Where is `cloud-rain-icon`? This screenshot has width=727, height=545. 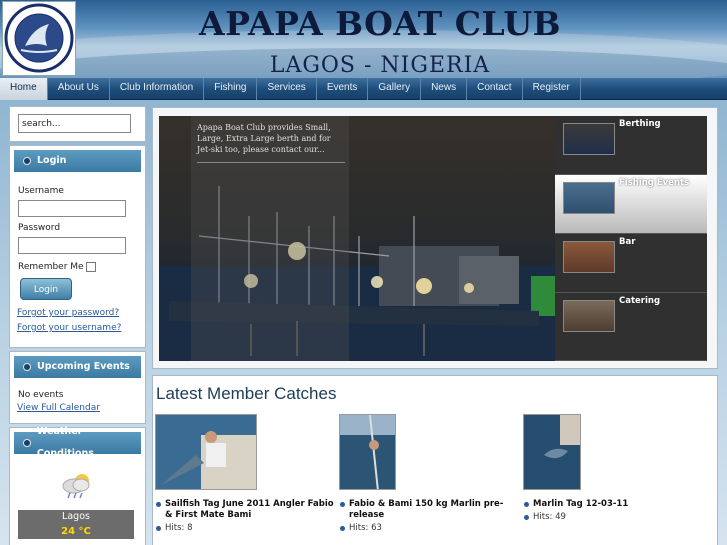 cloud-rain-icon is located at coordinates (77, 486).